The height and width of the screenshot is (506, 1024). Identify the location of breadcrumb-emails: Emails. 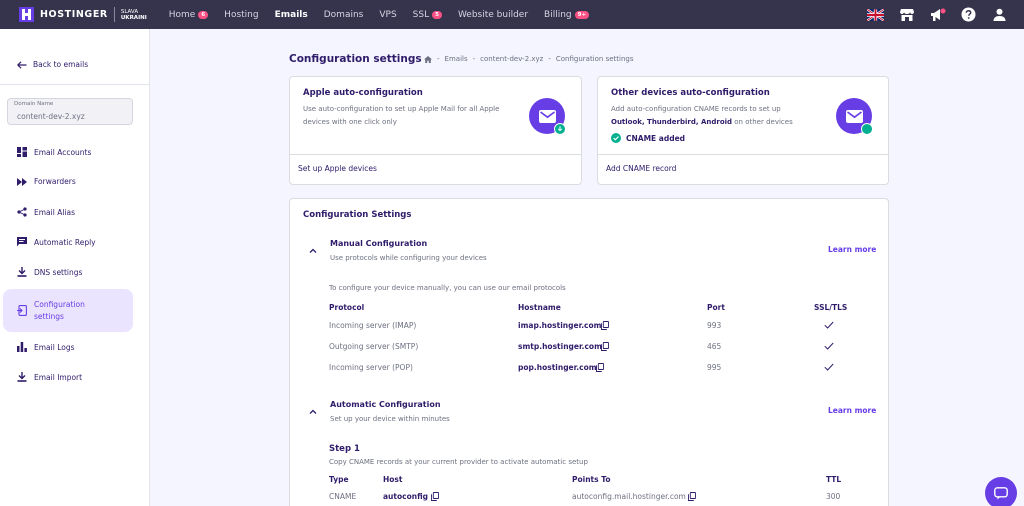
(456, 59).